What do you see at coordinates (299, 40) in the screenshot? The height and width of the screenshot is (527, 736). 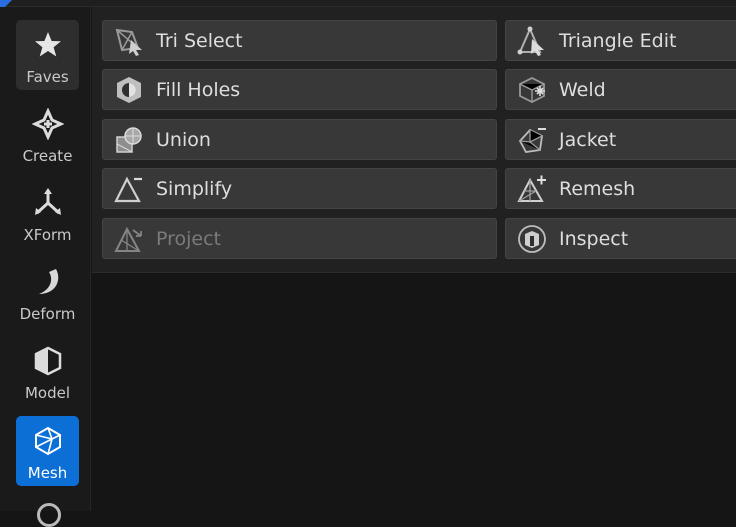 I see `tri-select-button: Tri Select` at bounding box center [299, 40].